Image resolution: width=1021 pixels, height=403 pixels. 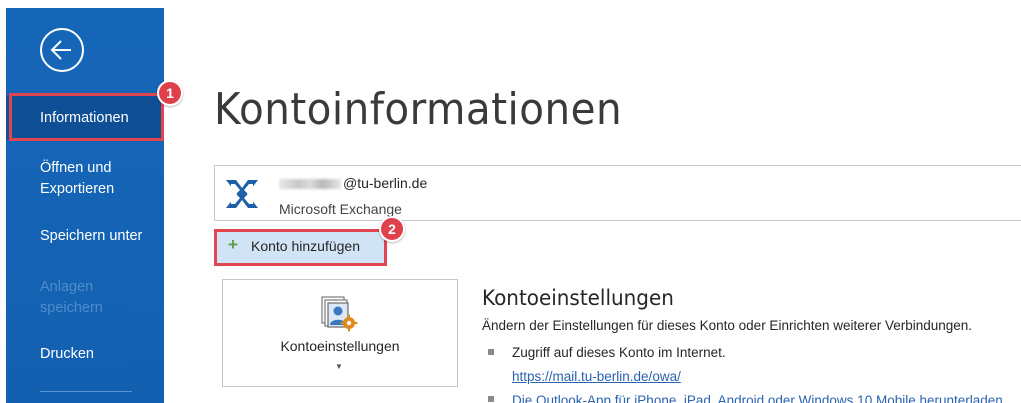 What do you see at coordinates (617, 193) in the screenshot?
I see `account-selector: @tu-berlin.de Microsoft Exchange` at bounding box center [617, 193].